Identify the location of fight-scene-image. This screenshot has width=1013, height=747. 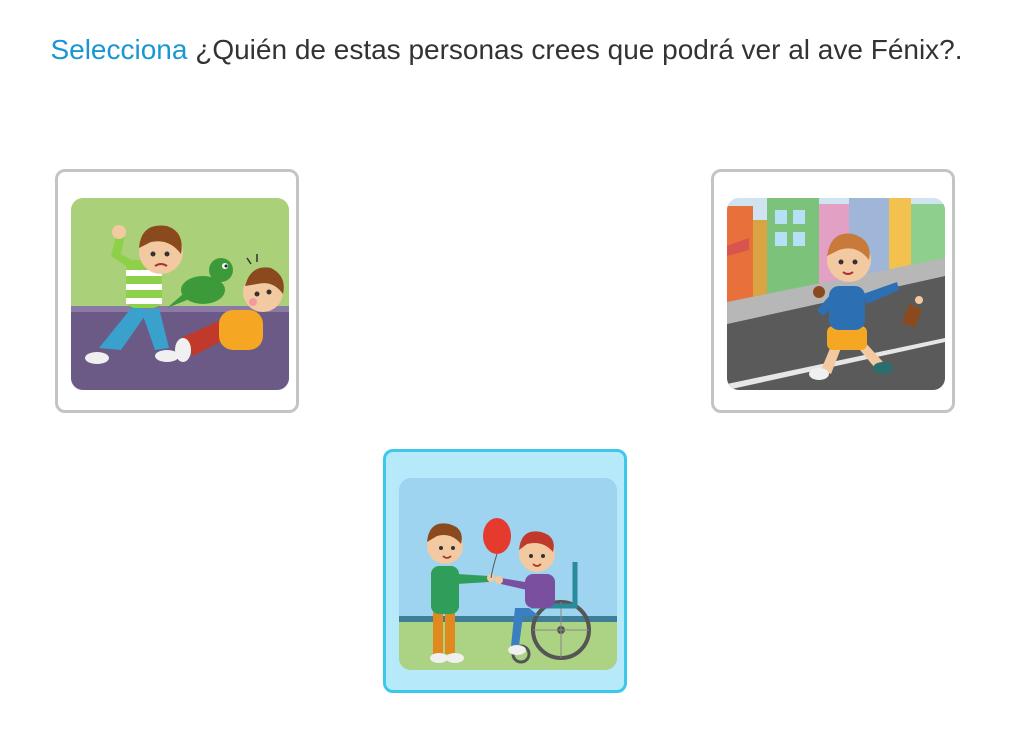
(180, 294).